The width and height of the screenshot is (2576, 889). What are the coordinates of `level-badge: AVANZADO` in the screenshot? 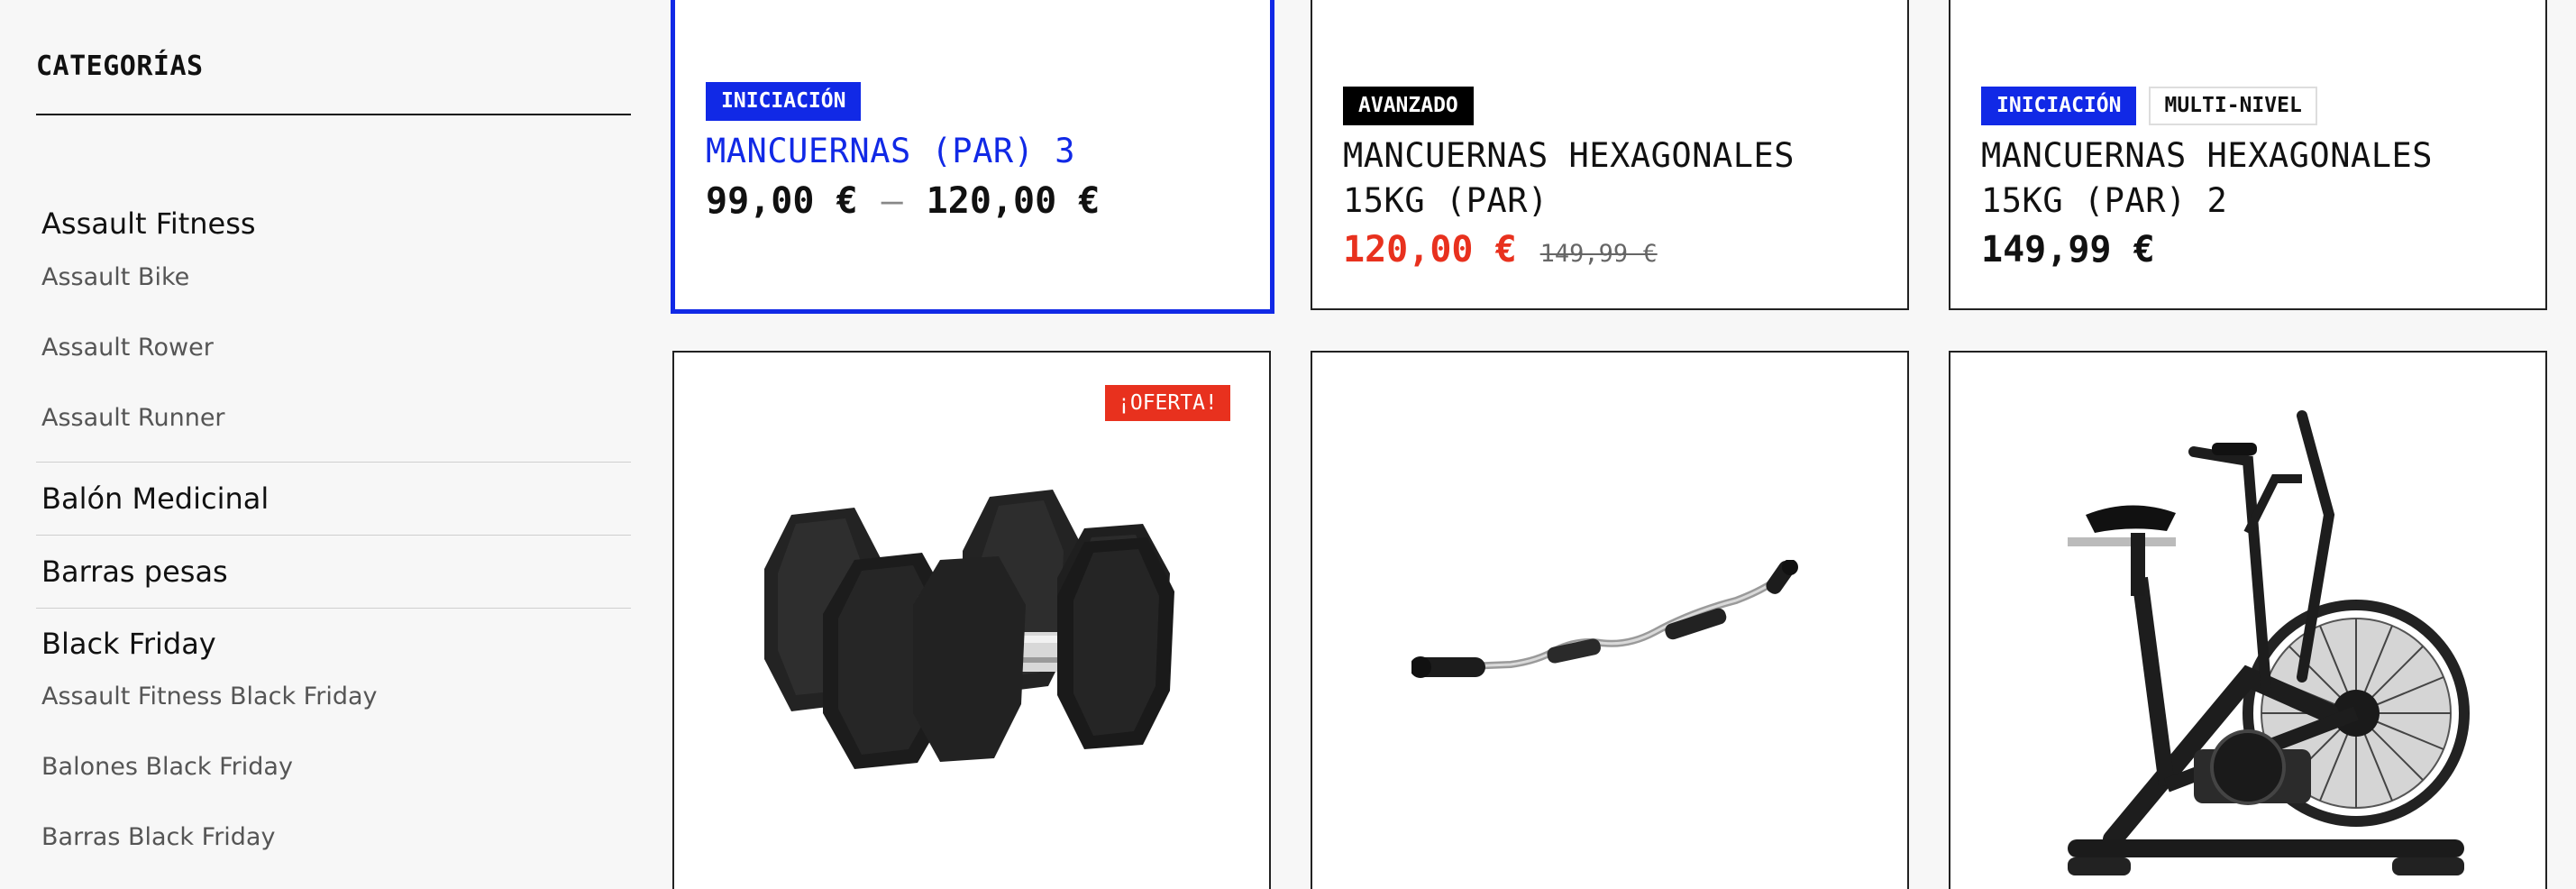 It's located at (1408, 106).